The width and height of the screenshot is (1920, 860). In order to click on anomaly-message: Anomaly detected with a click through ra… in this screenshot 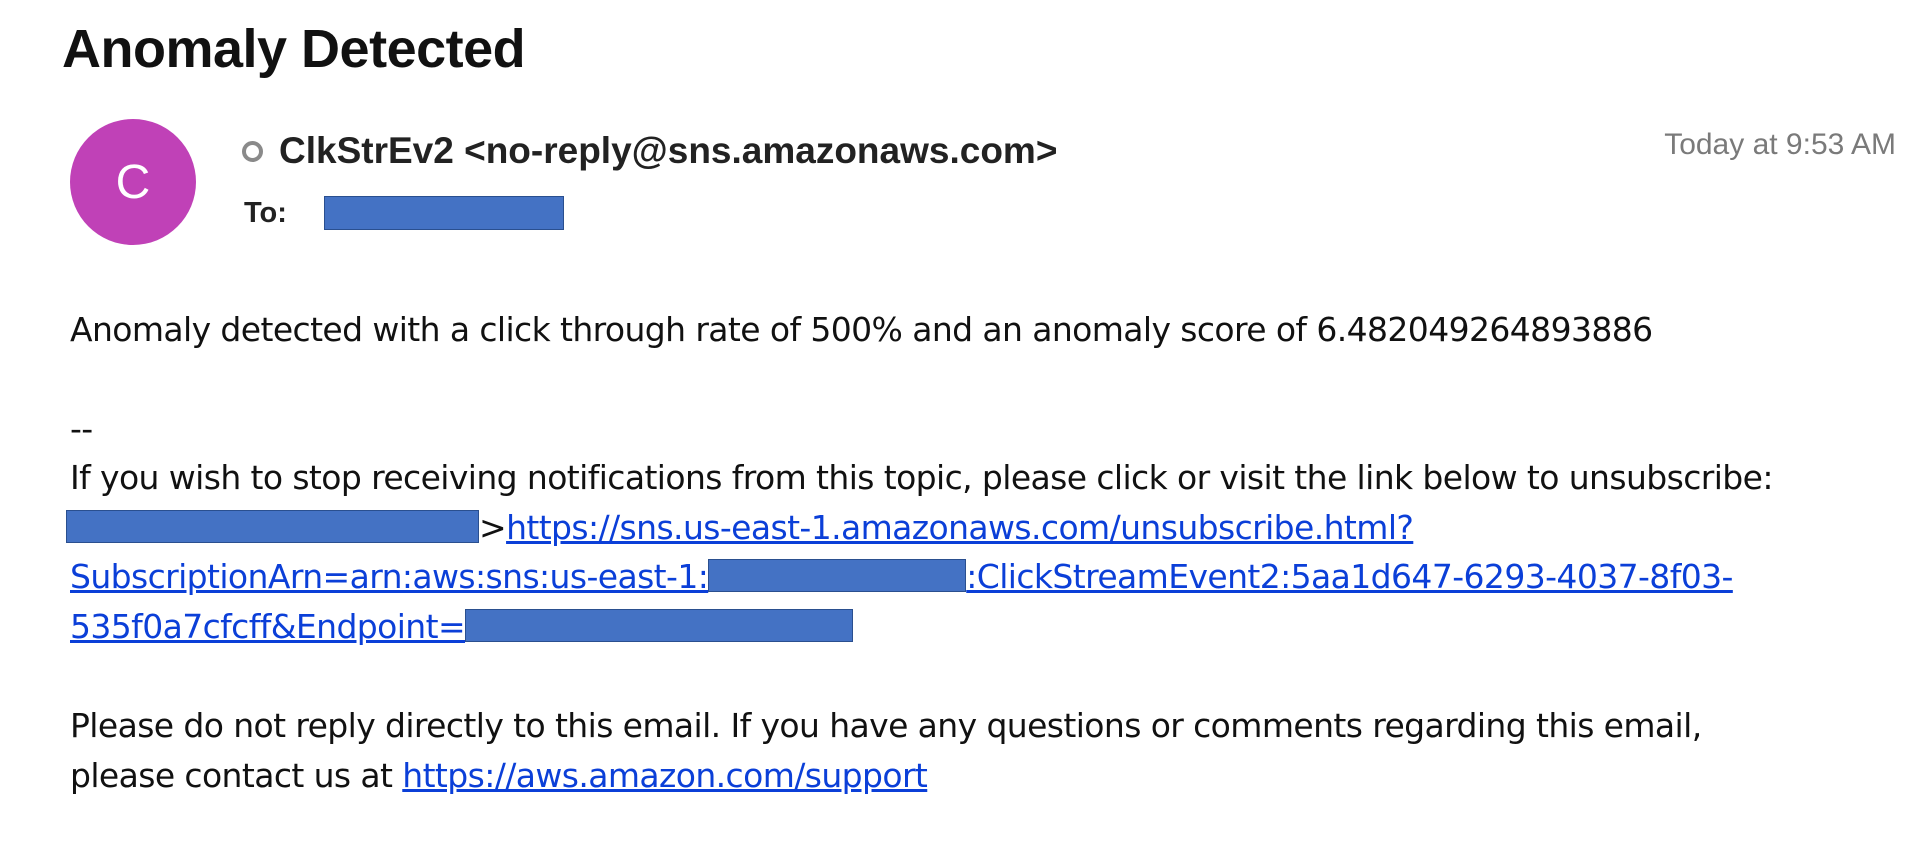, I will do `click(861, 329)`.